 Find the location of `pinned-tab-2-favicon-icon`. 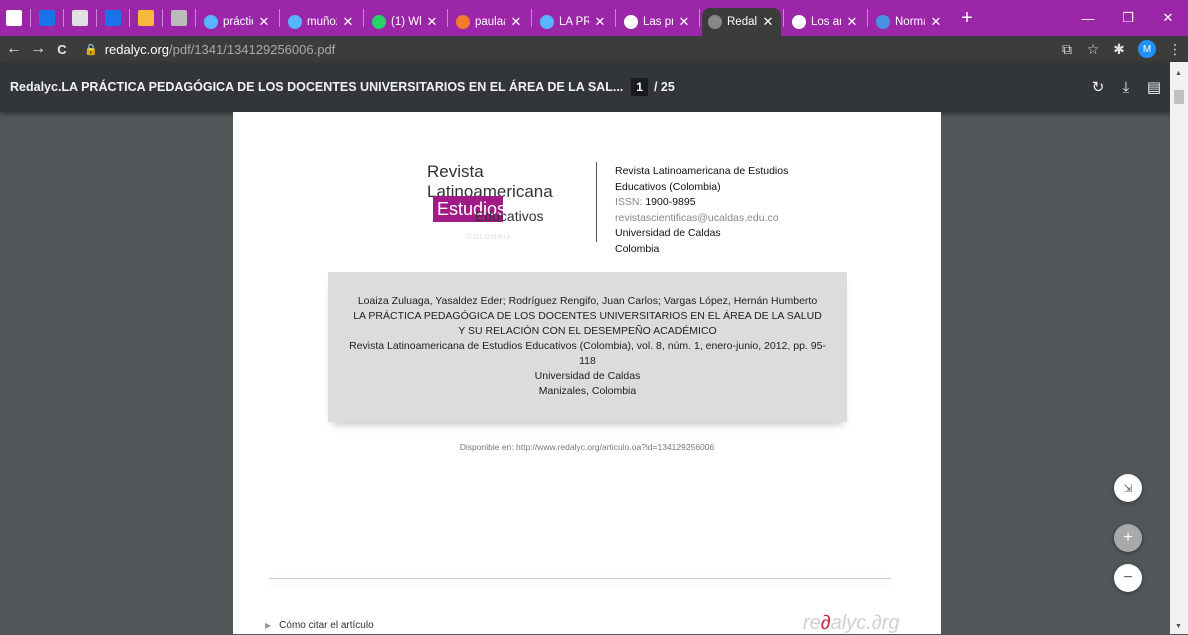

pinned-tab-2-favicon-icon is located at coordinates (47, 18).